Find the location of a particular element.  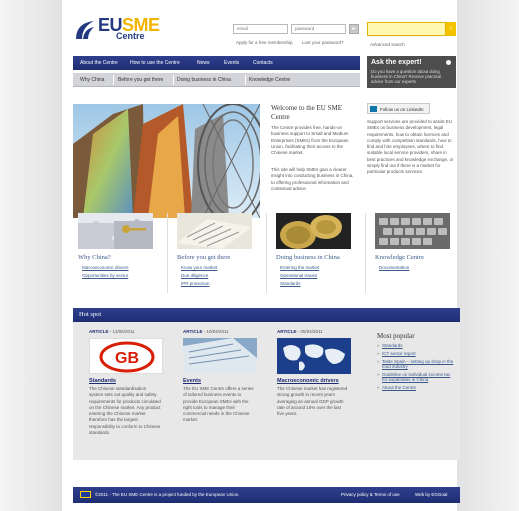

article-2-title: Events is located at coordinates (192, 381).